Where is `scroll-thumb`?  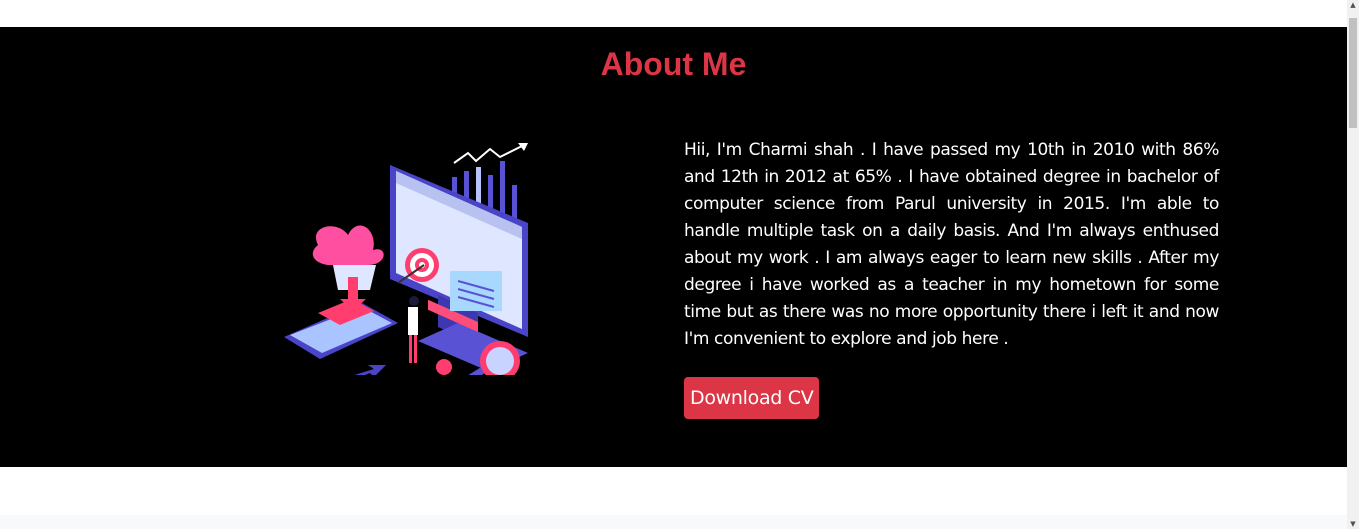
scroll-thumb is located at coordinates (1353, 73).